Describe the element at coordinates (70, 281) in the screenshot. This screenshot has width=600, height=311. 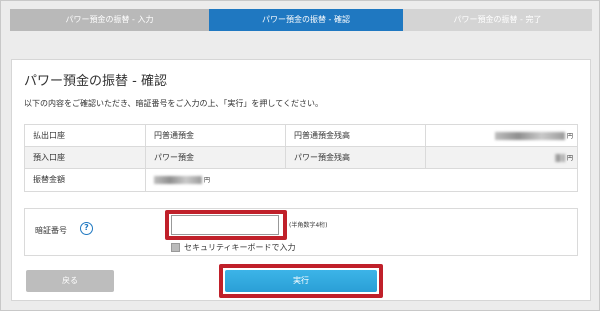
I see `back-button: 戻る` at that location.